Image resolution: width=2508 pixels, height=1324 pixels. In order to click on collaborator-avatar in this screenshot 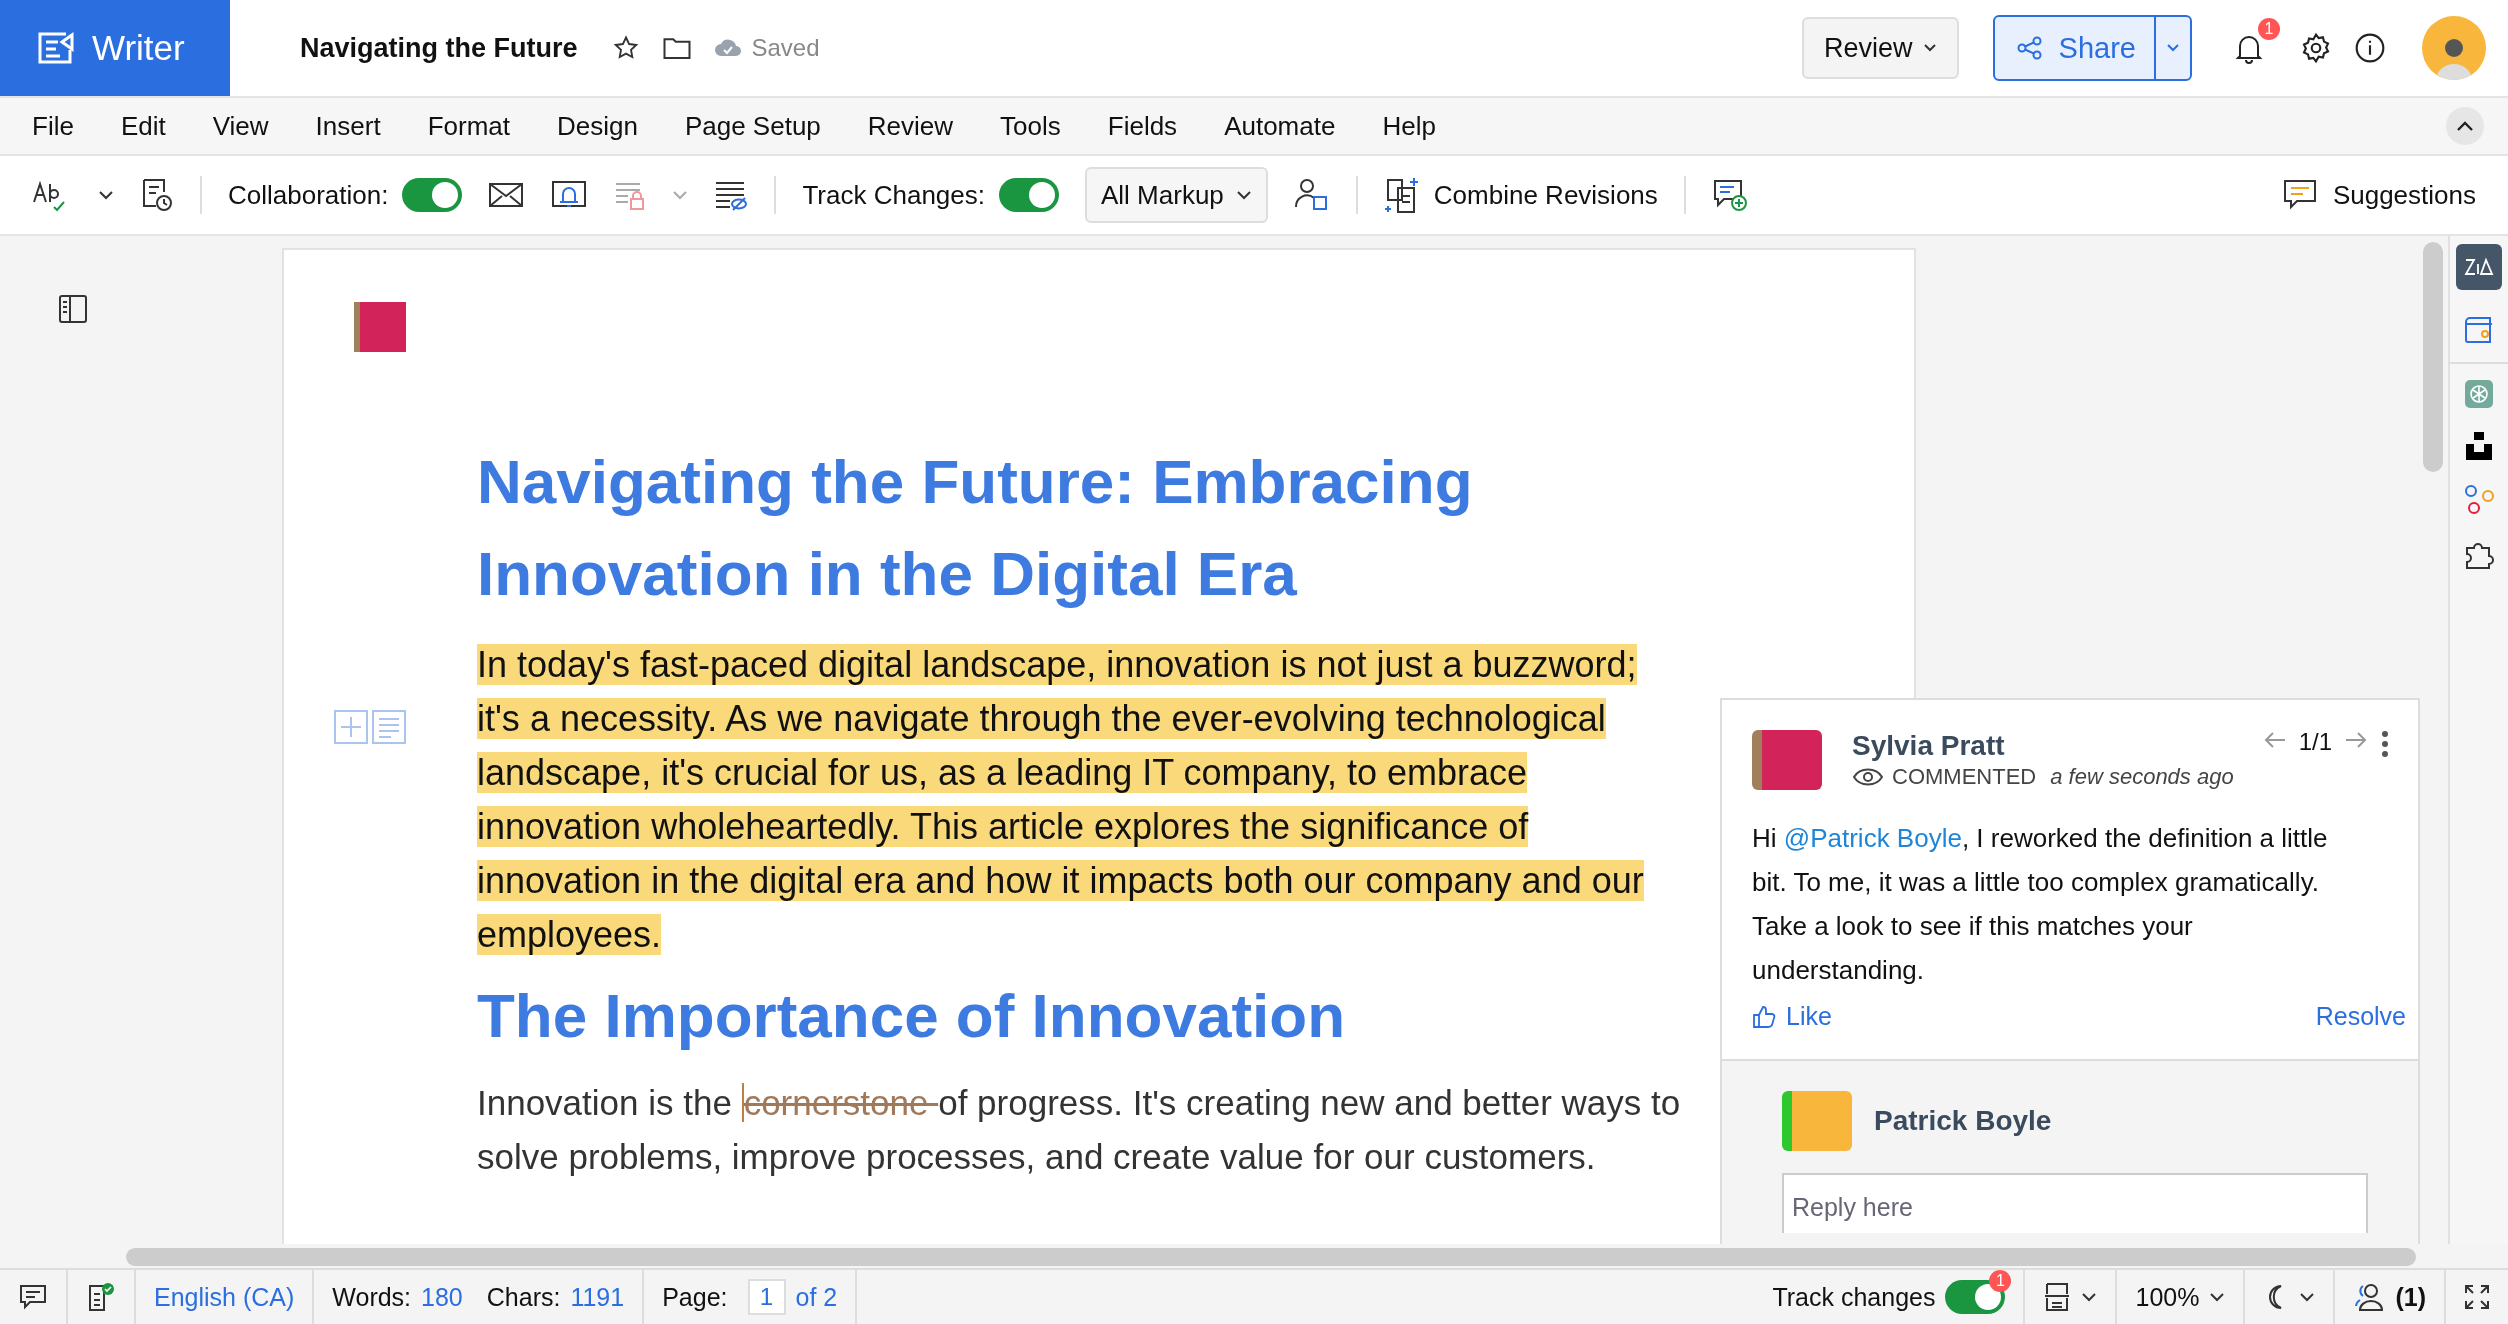, I will do `click(380, 327)`.